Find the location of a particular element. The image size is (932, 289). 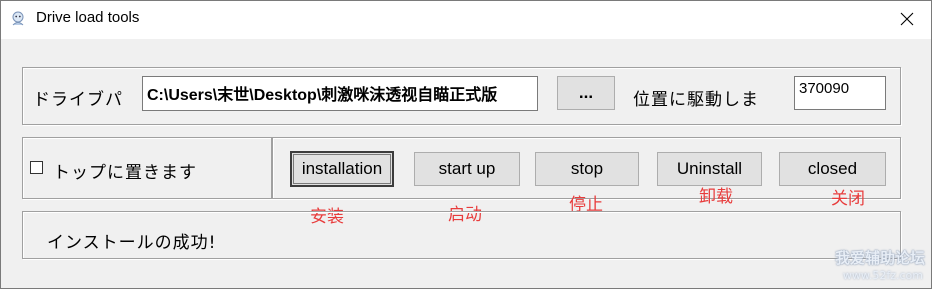

title-bar: Drive load tools is located at coordinates (466, 20).